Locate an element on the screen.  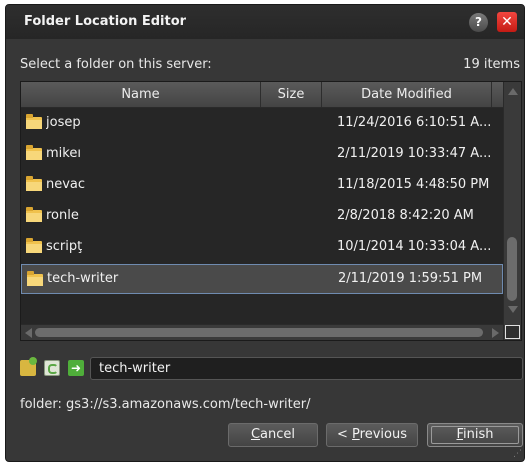
list-header: Name Size Date Modified is located at coordinates (262, 95).